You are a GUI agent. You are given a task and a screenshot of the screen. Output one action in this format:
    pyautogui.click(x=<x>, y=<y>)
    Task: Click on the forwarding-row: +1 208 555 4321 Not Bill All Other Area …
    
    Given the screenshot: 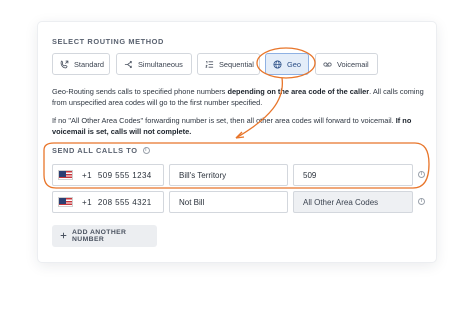 What is the action you would take?
    pyautogui.click(x=238, y=202)
    